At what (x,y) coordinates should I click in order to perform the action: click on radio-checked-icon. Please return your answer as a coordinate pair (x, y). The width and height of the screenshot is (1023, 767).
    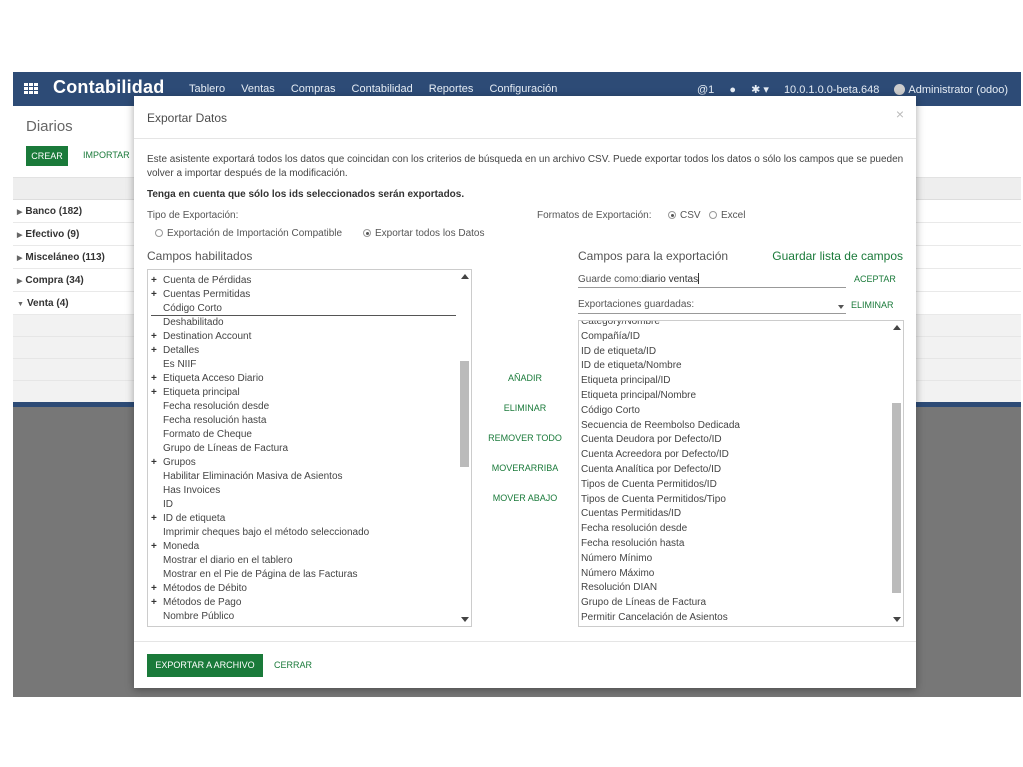
    Looking at the image, I should click on (367, 233).